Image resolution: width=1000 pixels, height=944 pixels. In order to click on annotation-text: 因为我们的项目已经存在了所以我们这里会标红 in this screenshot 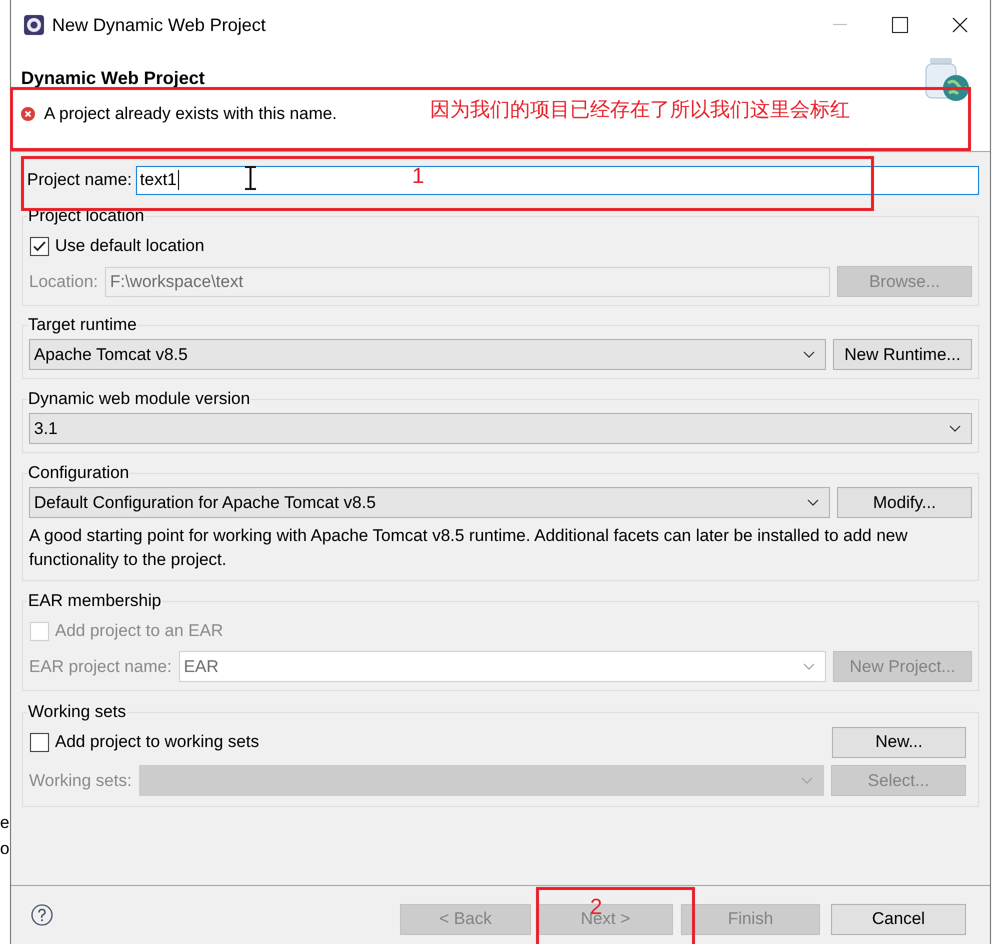, I will do `click(640, 110)`.